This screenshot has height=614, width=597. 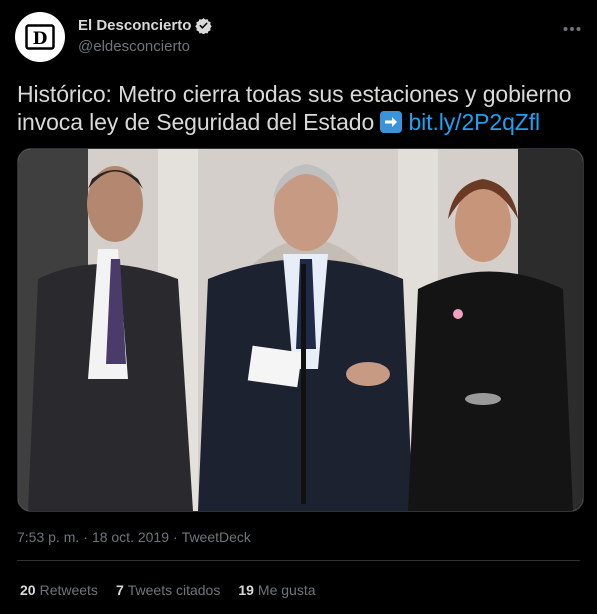 I want to click on arrow-right-emoji, so click(x=391, y=122).